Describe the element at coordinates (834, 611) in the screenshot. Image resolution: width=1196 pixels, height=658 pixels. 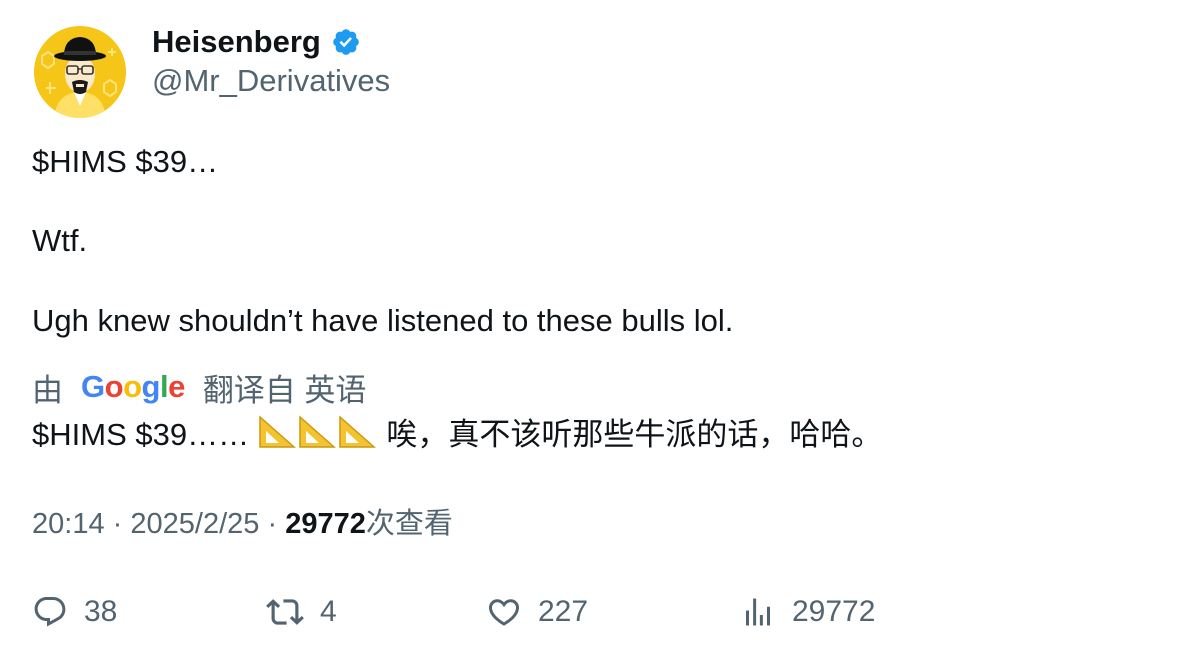
I see `views-action-count: 29772` at that location.